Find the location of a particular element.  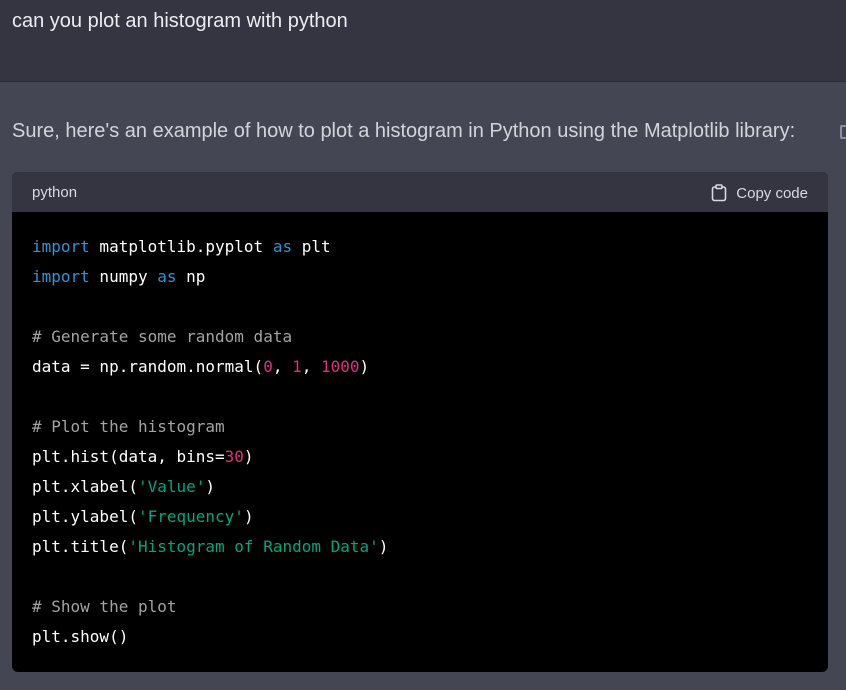

code-block-header: python Copy code is located at coordinates (420, 192).